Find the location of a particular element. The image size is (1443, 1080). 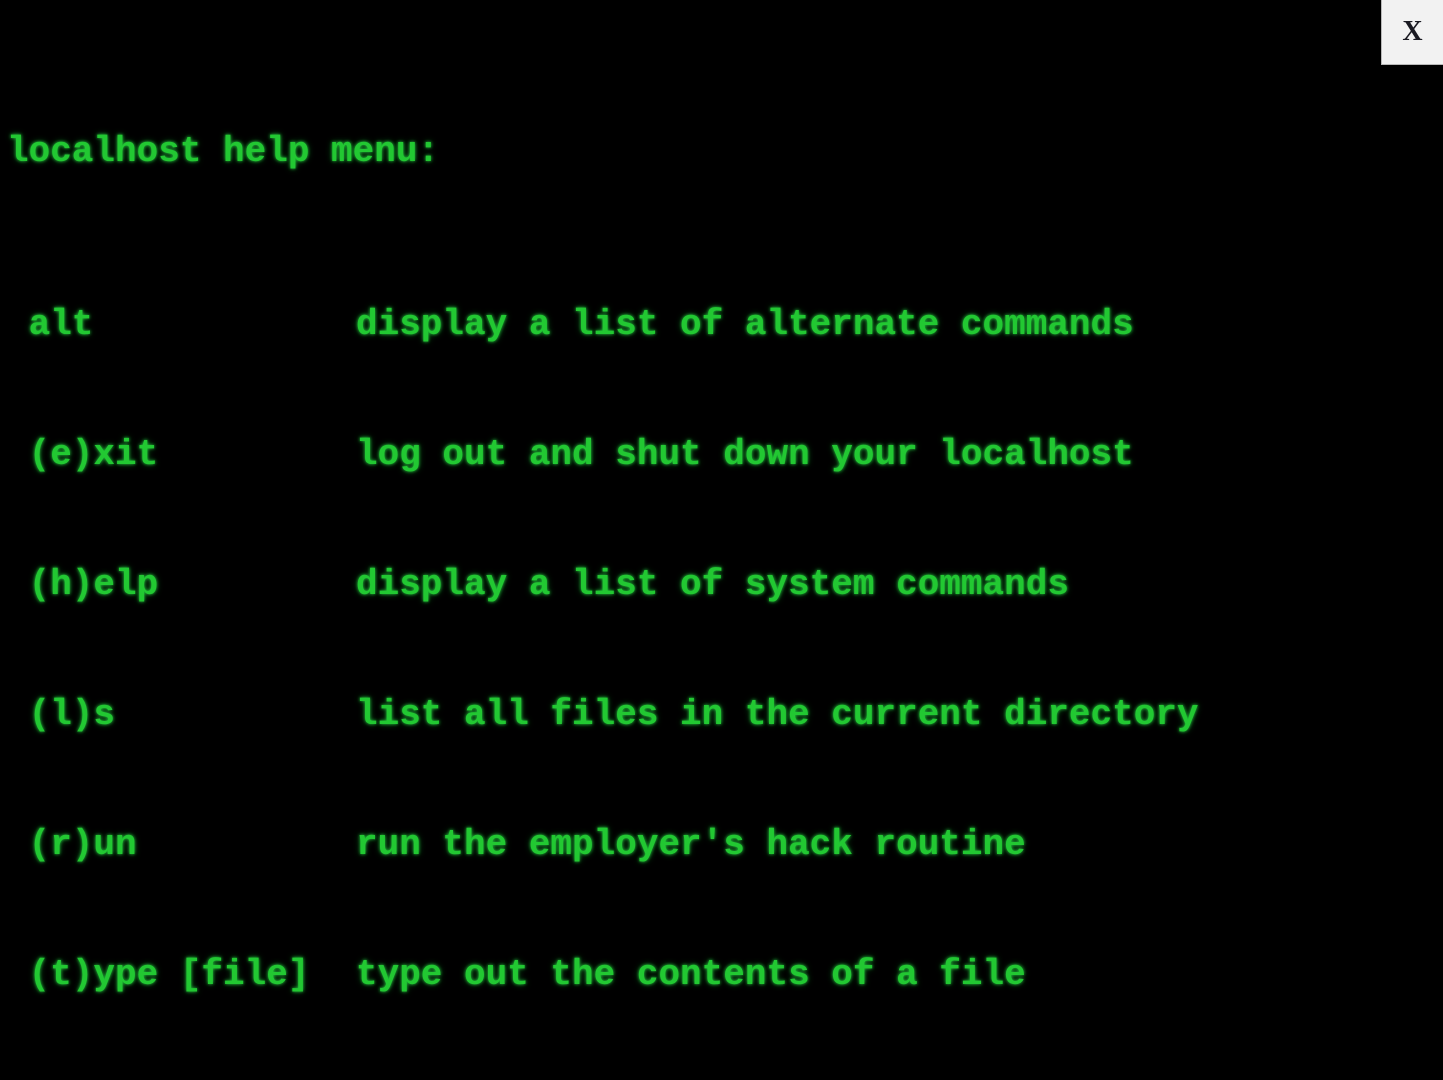

help-command-row: (h)elp display a list of system commands is located at coordinates (725, 584).